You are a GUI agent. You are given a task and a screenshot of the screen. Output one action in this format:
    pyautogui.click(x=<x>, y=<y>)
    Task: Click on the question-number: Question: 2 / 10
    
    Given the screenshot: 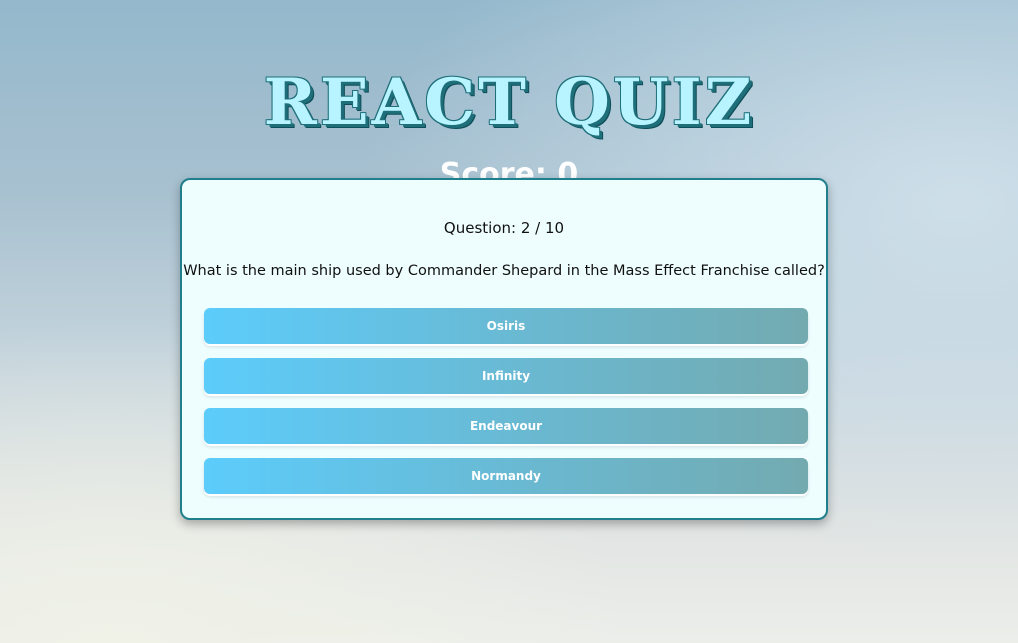 What is the action you would take?
    pyautogui.click(x=504, y=228)
    